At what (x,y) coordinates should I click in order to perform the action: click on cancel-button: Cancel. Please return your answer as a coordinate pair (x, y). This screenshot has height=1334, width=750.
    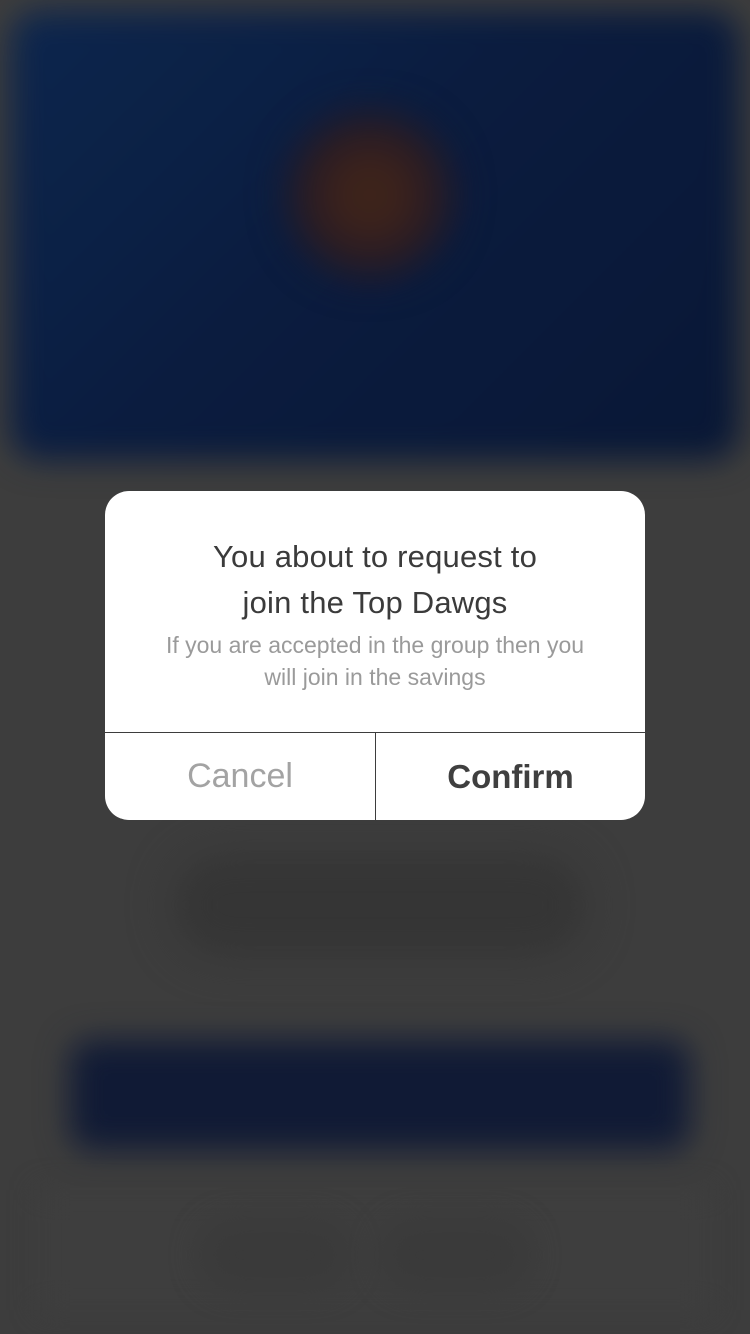
    Looking at the image, I should click on (240, 776).